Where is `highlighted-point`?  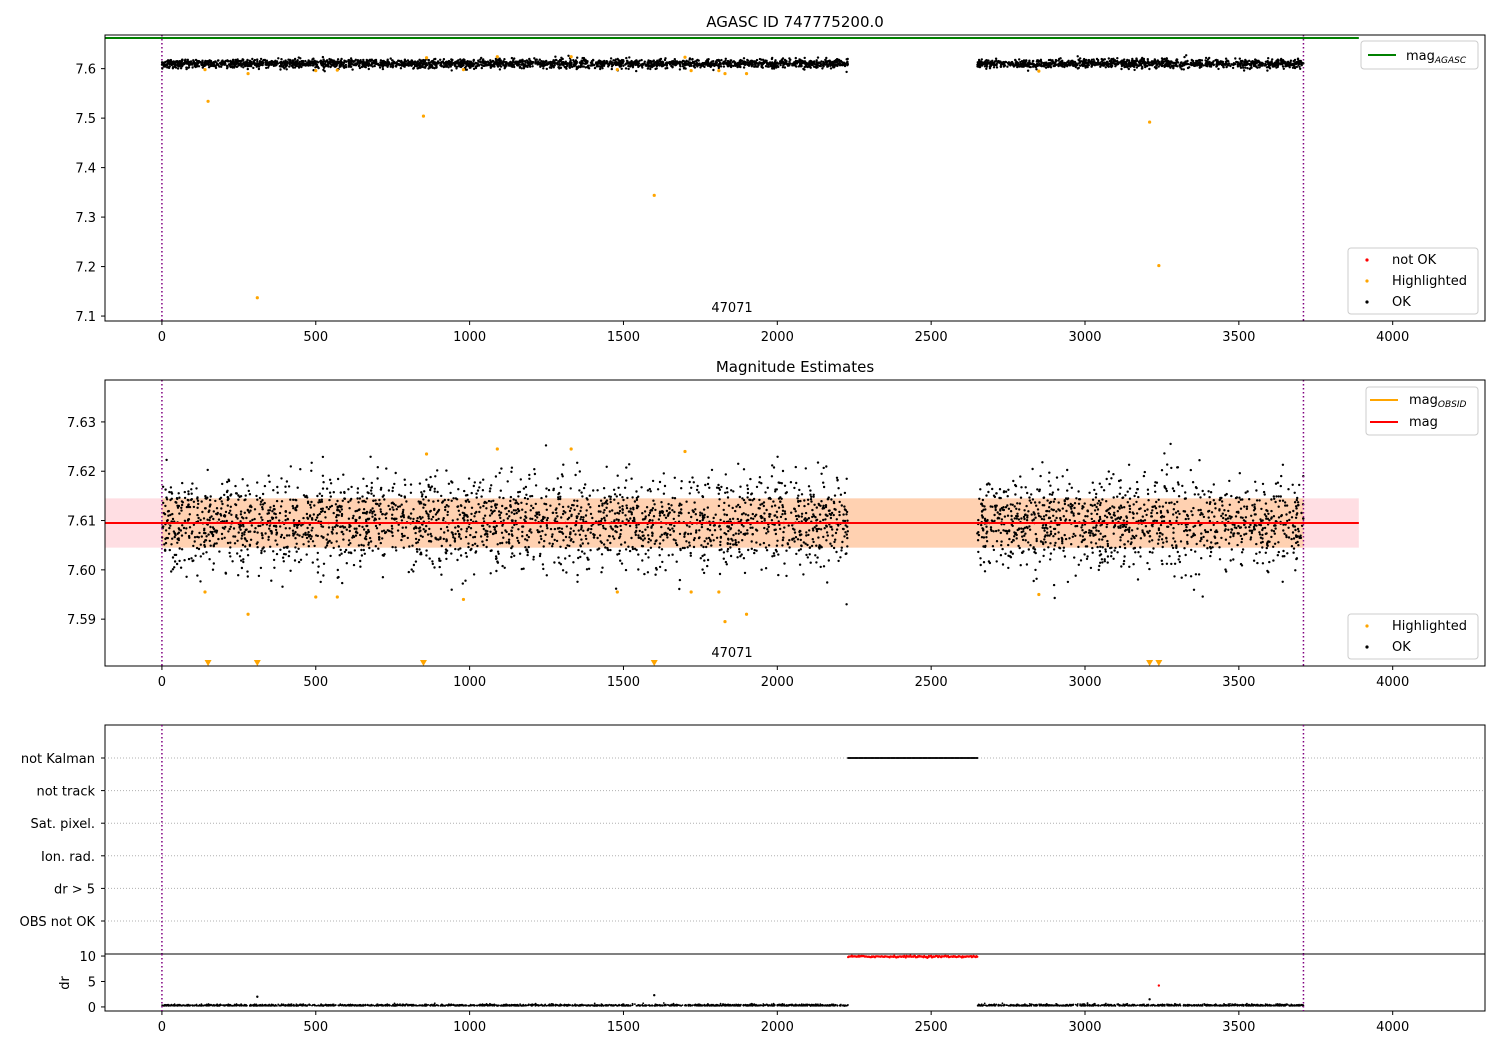
highlighted-point is located at coordinates (654, 195).